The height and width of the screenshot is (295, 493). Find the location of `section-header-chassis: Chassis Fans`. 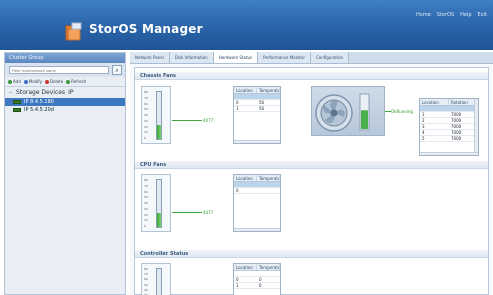

section-header-chassis: Chassis Fans is located at coordinates (311, 76).